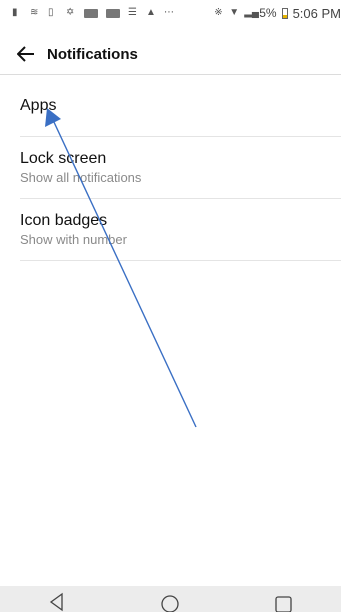  What do you see at coordinates (151, 12) in the screenshot?
I see `warning-icon: ▲` at bounding box center [151, 12].